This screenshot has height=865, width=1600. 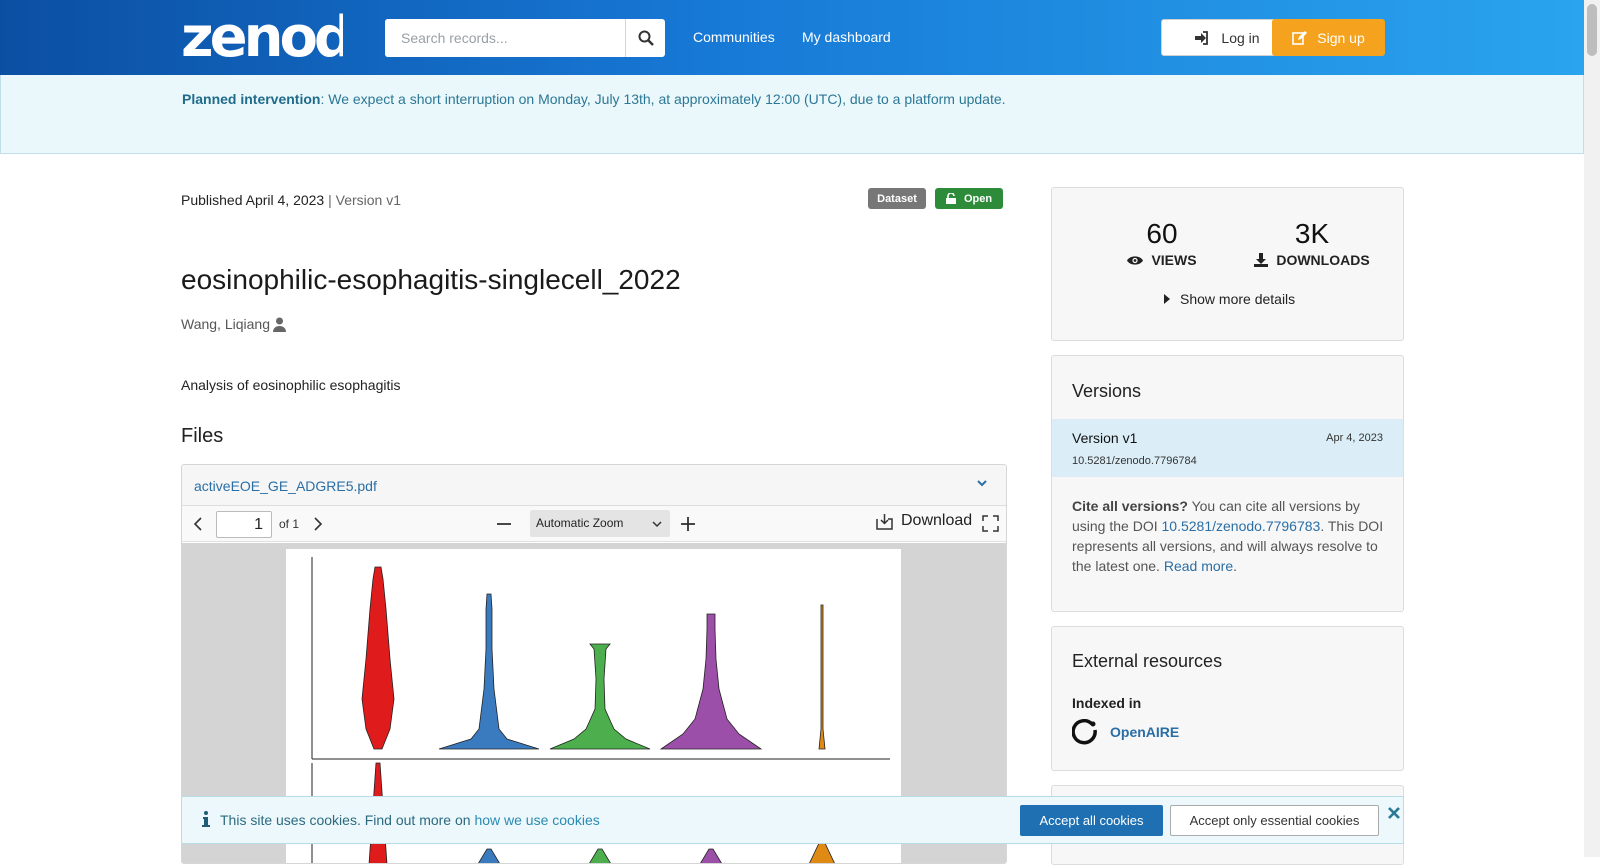 I want to click on files-heading: Files, so click(x=202, y=436).